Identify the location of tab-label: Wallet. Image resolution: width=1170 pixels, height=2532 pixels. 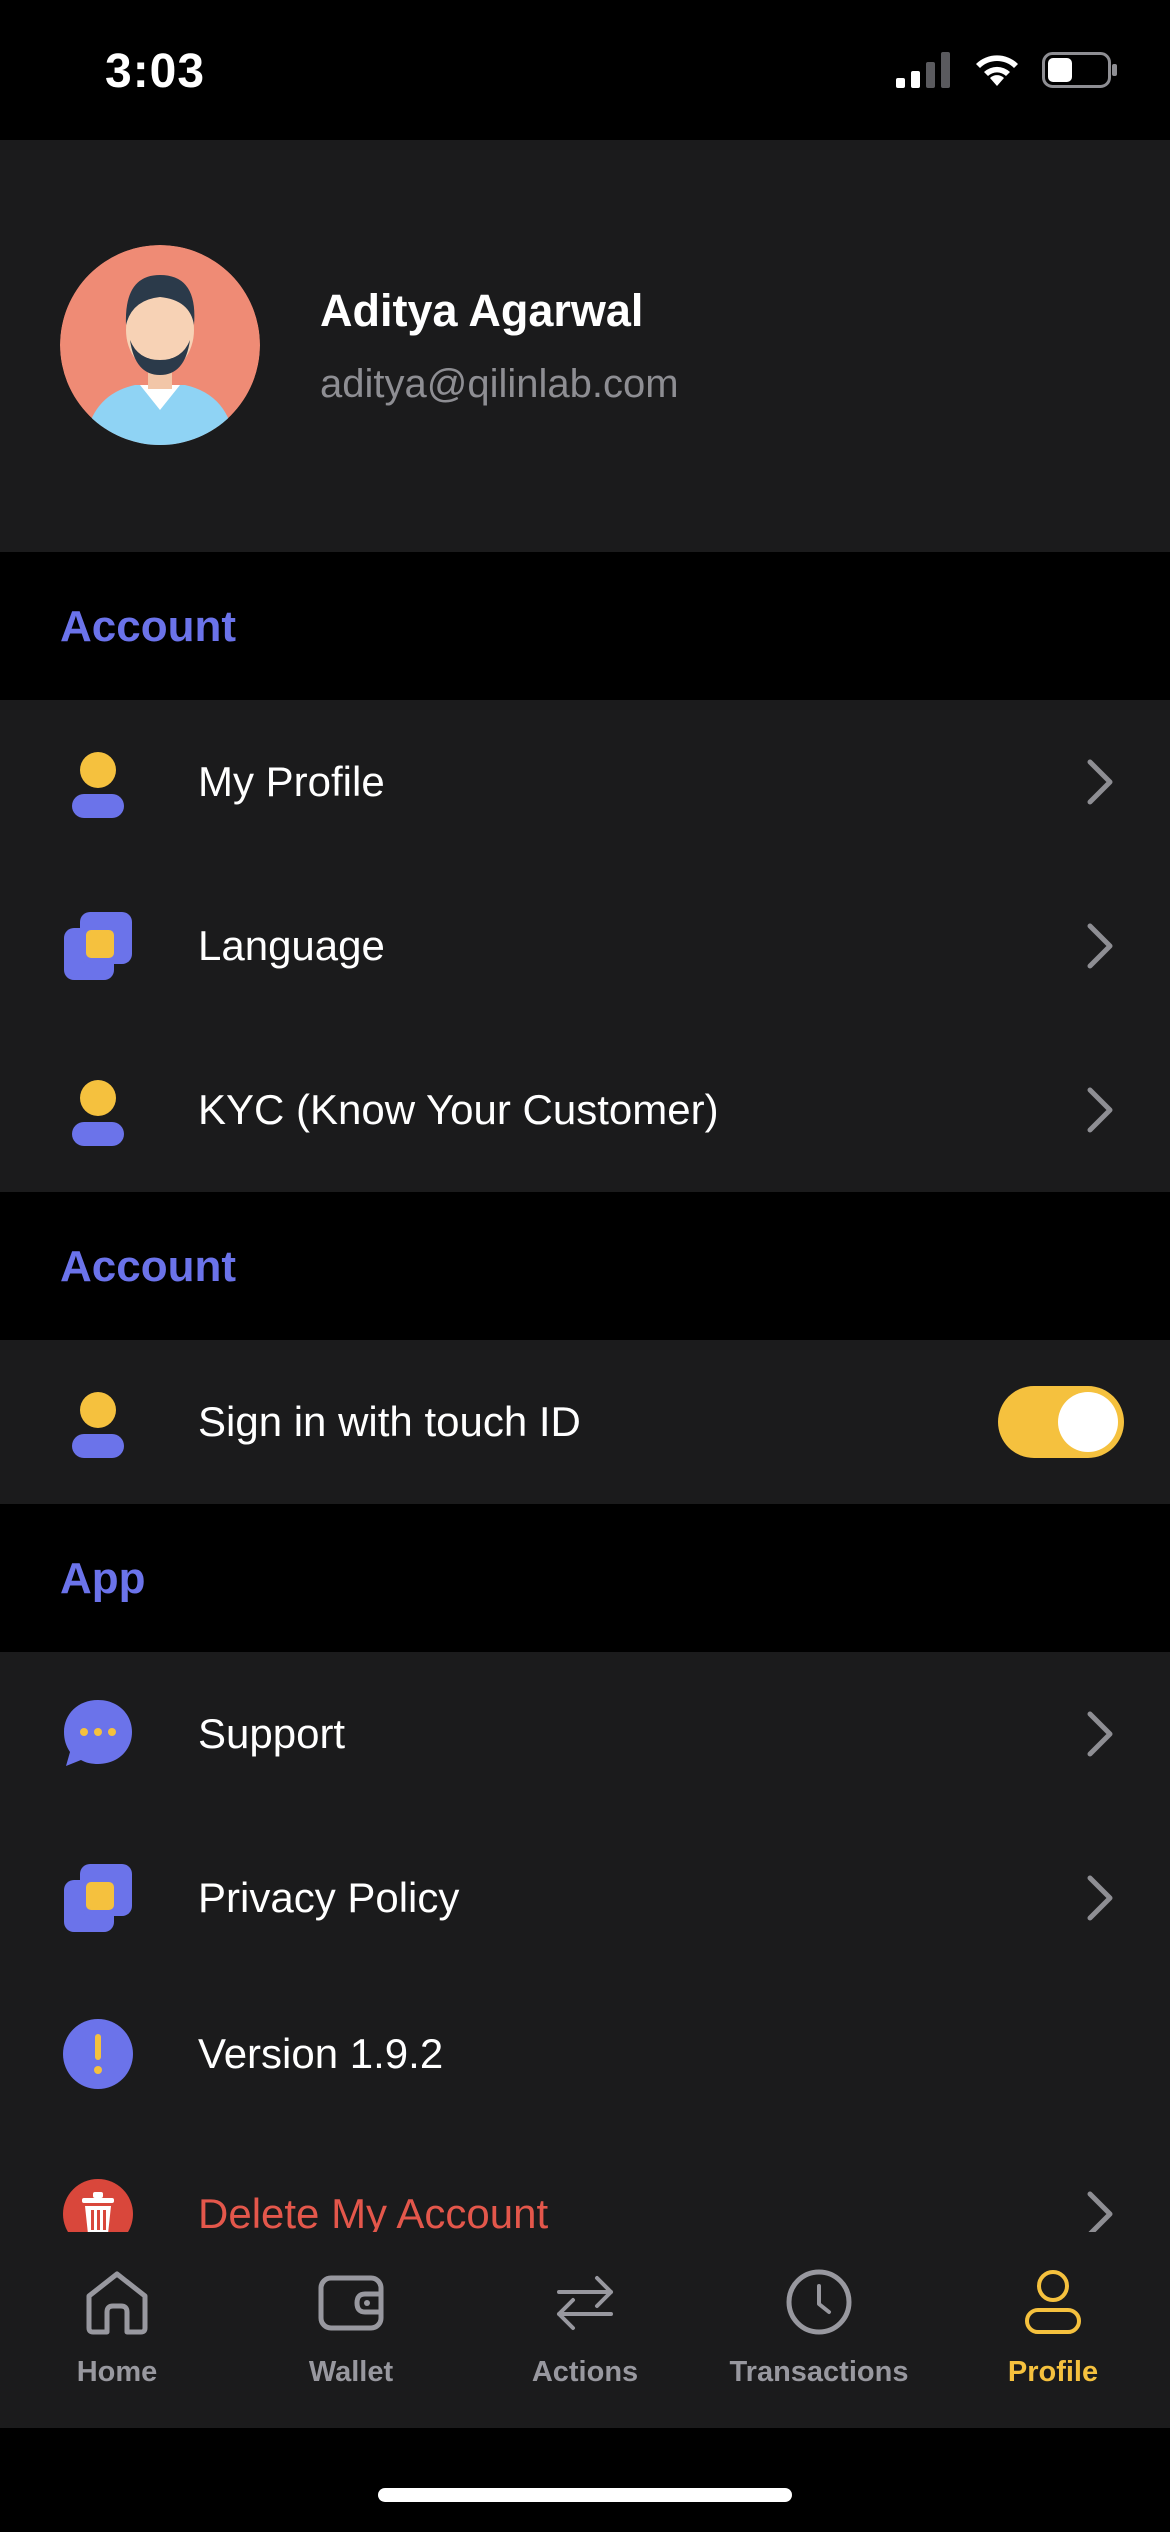
(351, 2372).